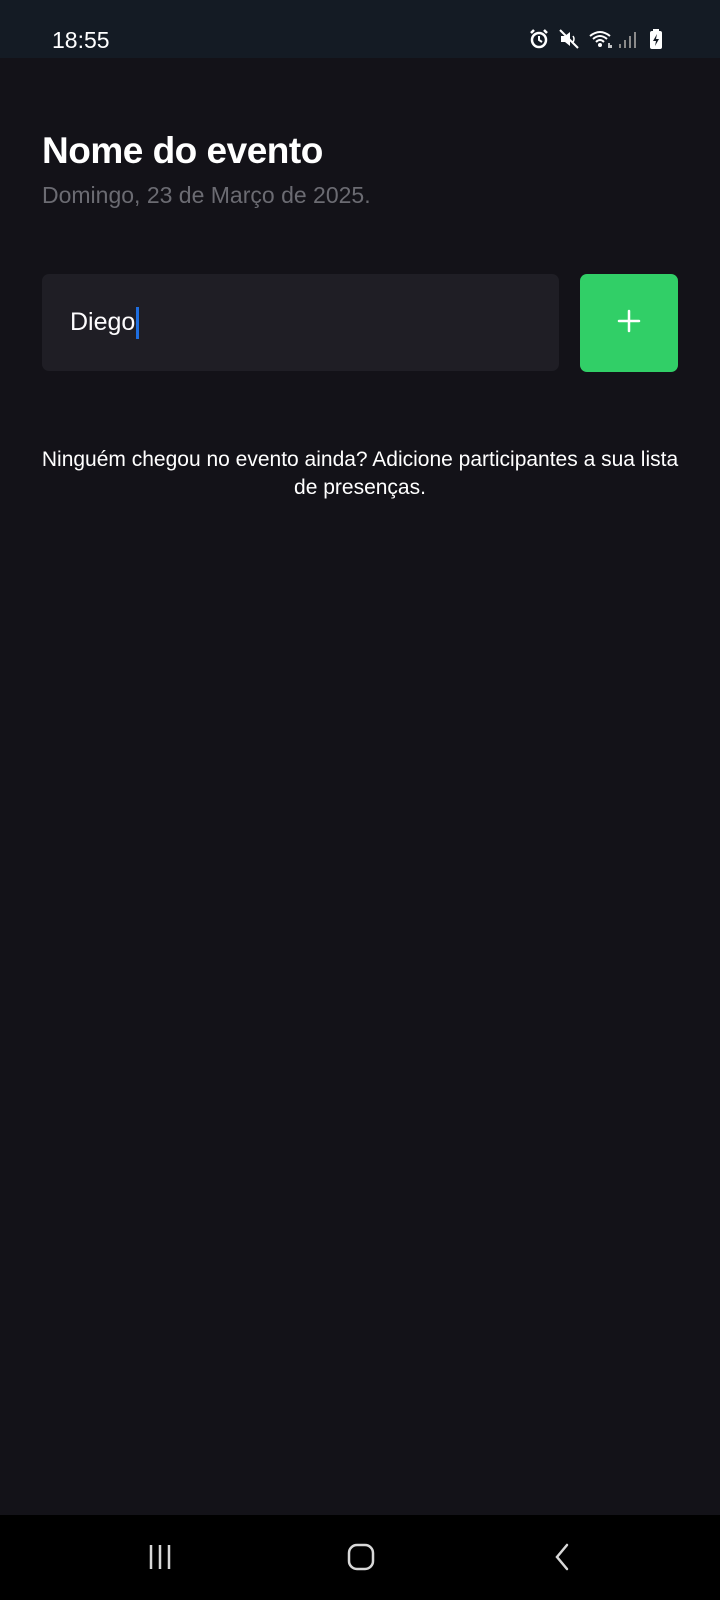 The width and height of the screenshot is (720, 1600). What do you see at coordinates (160, 1557) in the screenshot?
I see `recent-apps-icon` at bounding box center [160, 1557].